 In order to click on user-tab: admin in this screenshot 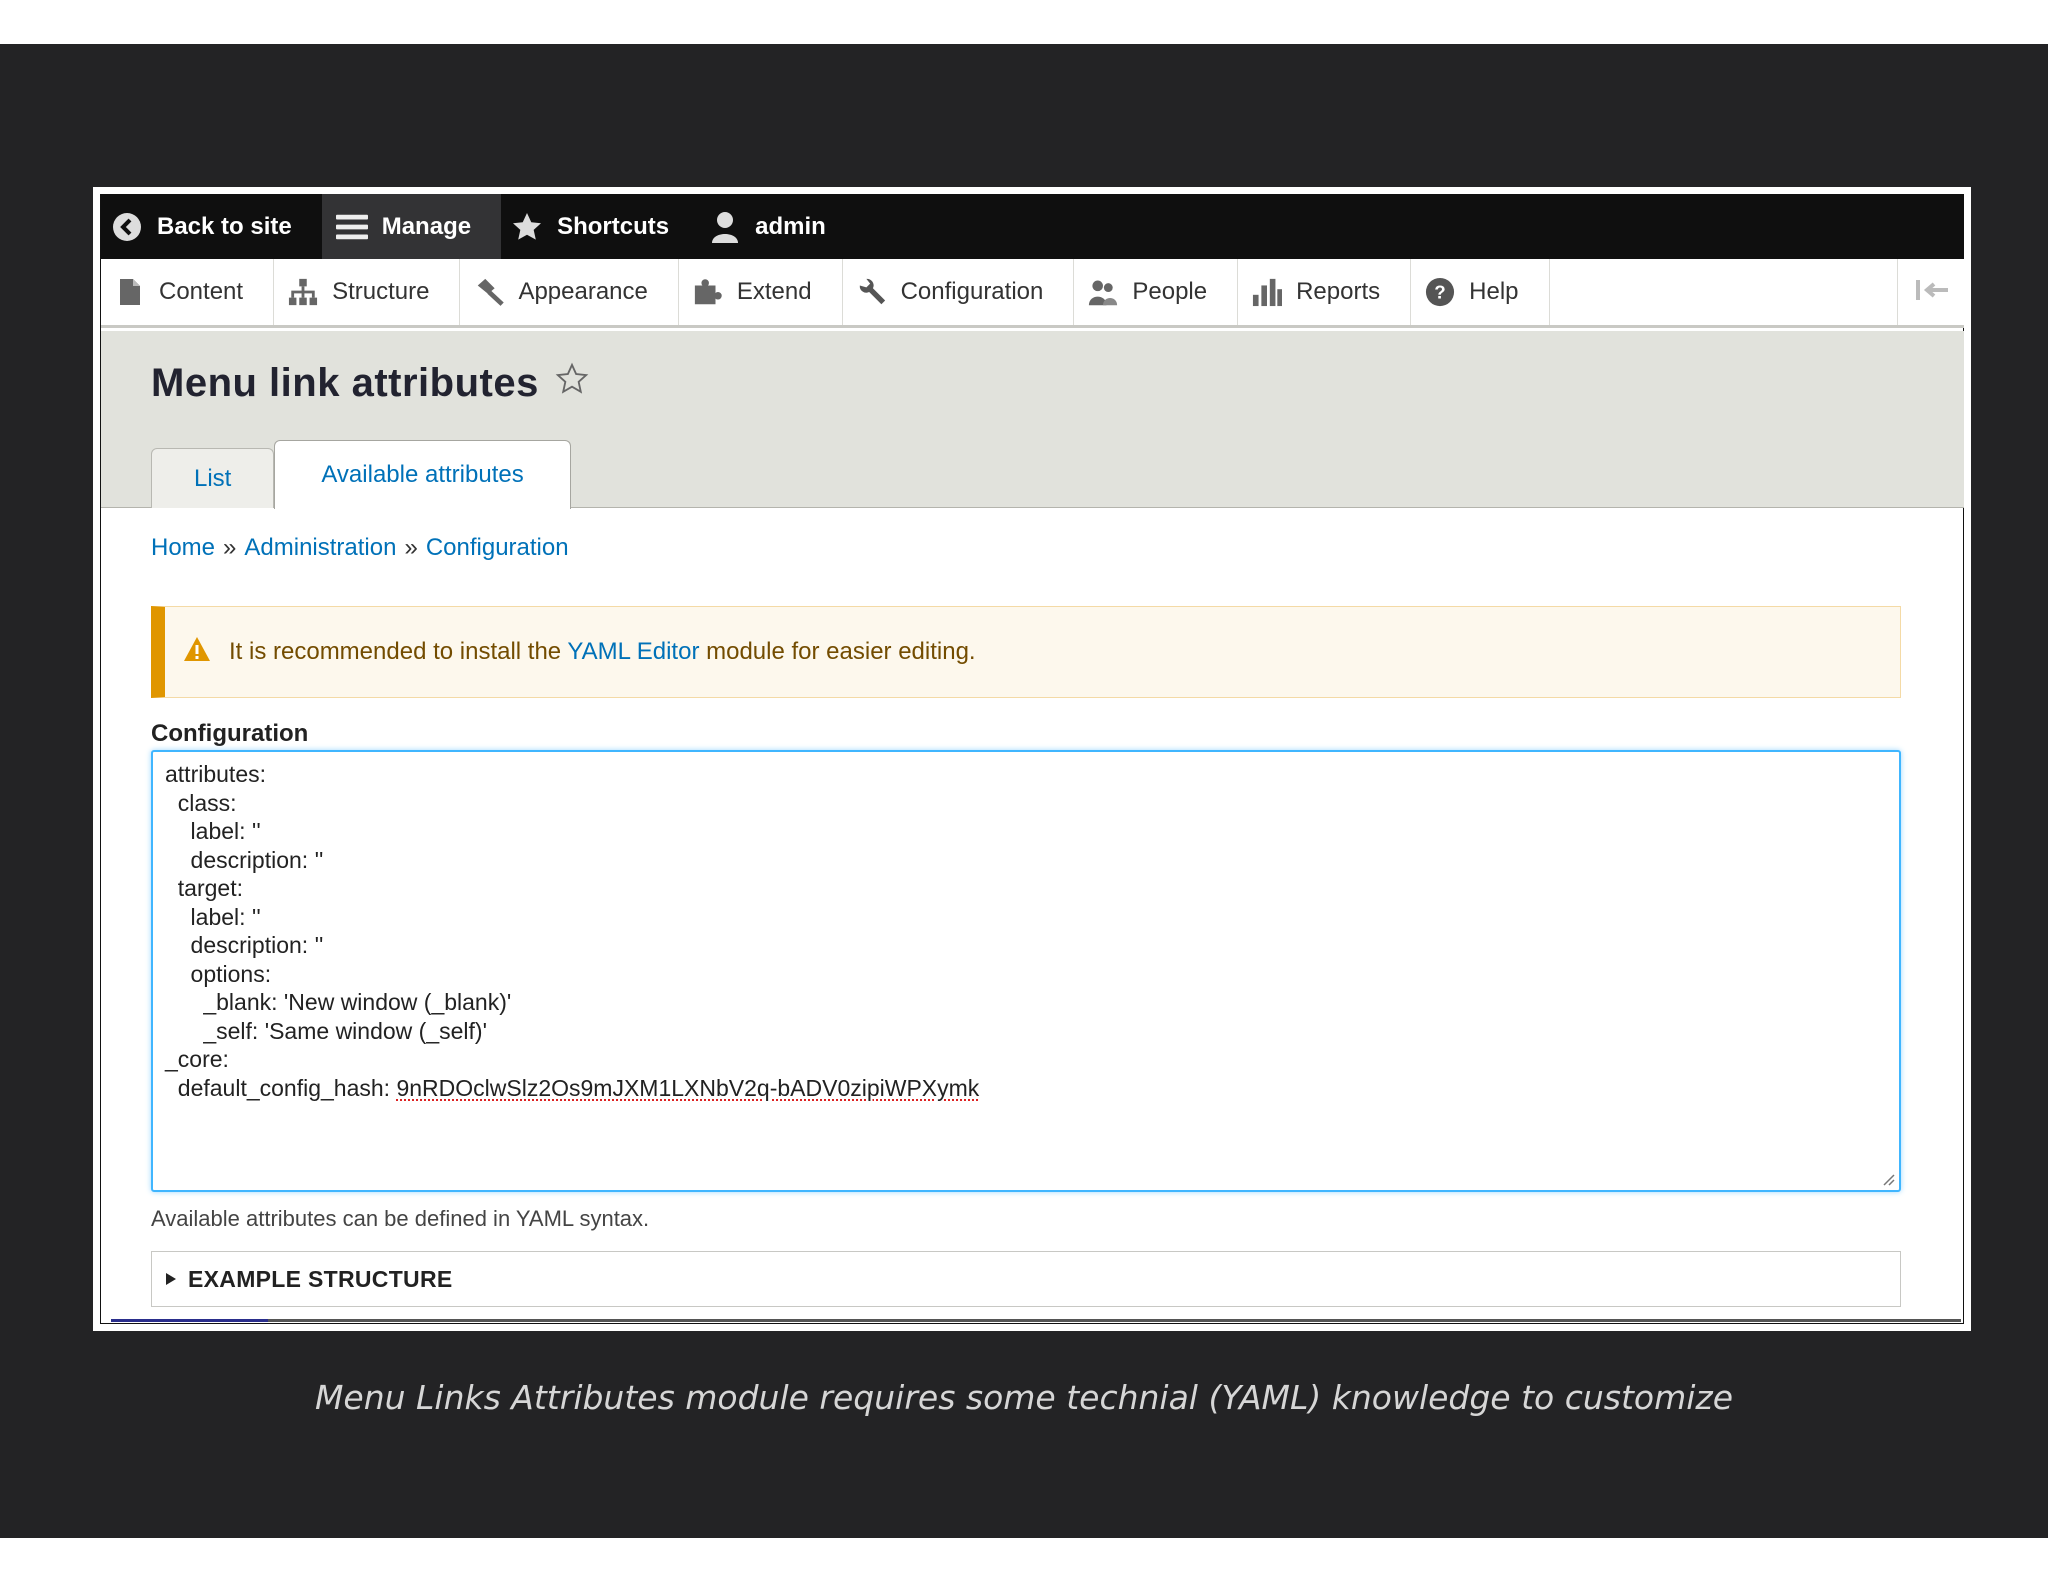, I will do `click(777, 226)`.